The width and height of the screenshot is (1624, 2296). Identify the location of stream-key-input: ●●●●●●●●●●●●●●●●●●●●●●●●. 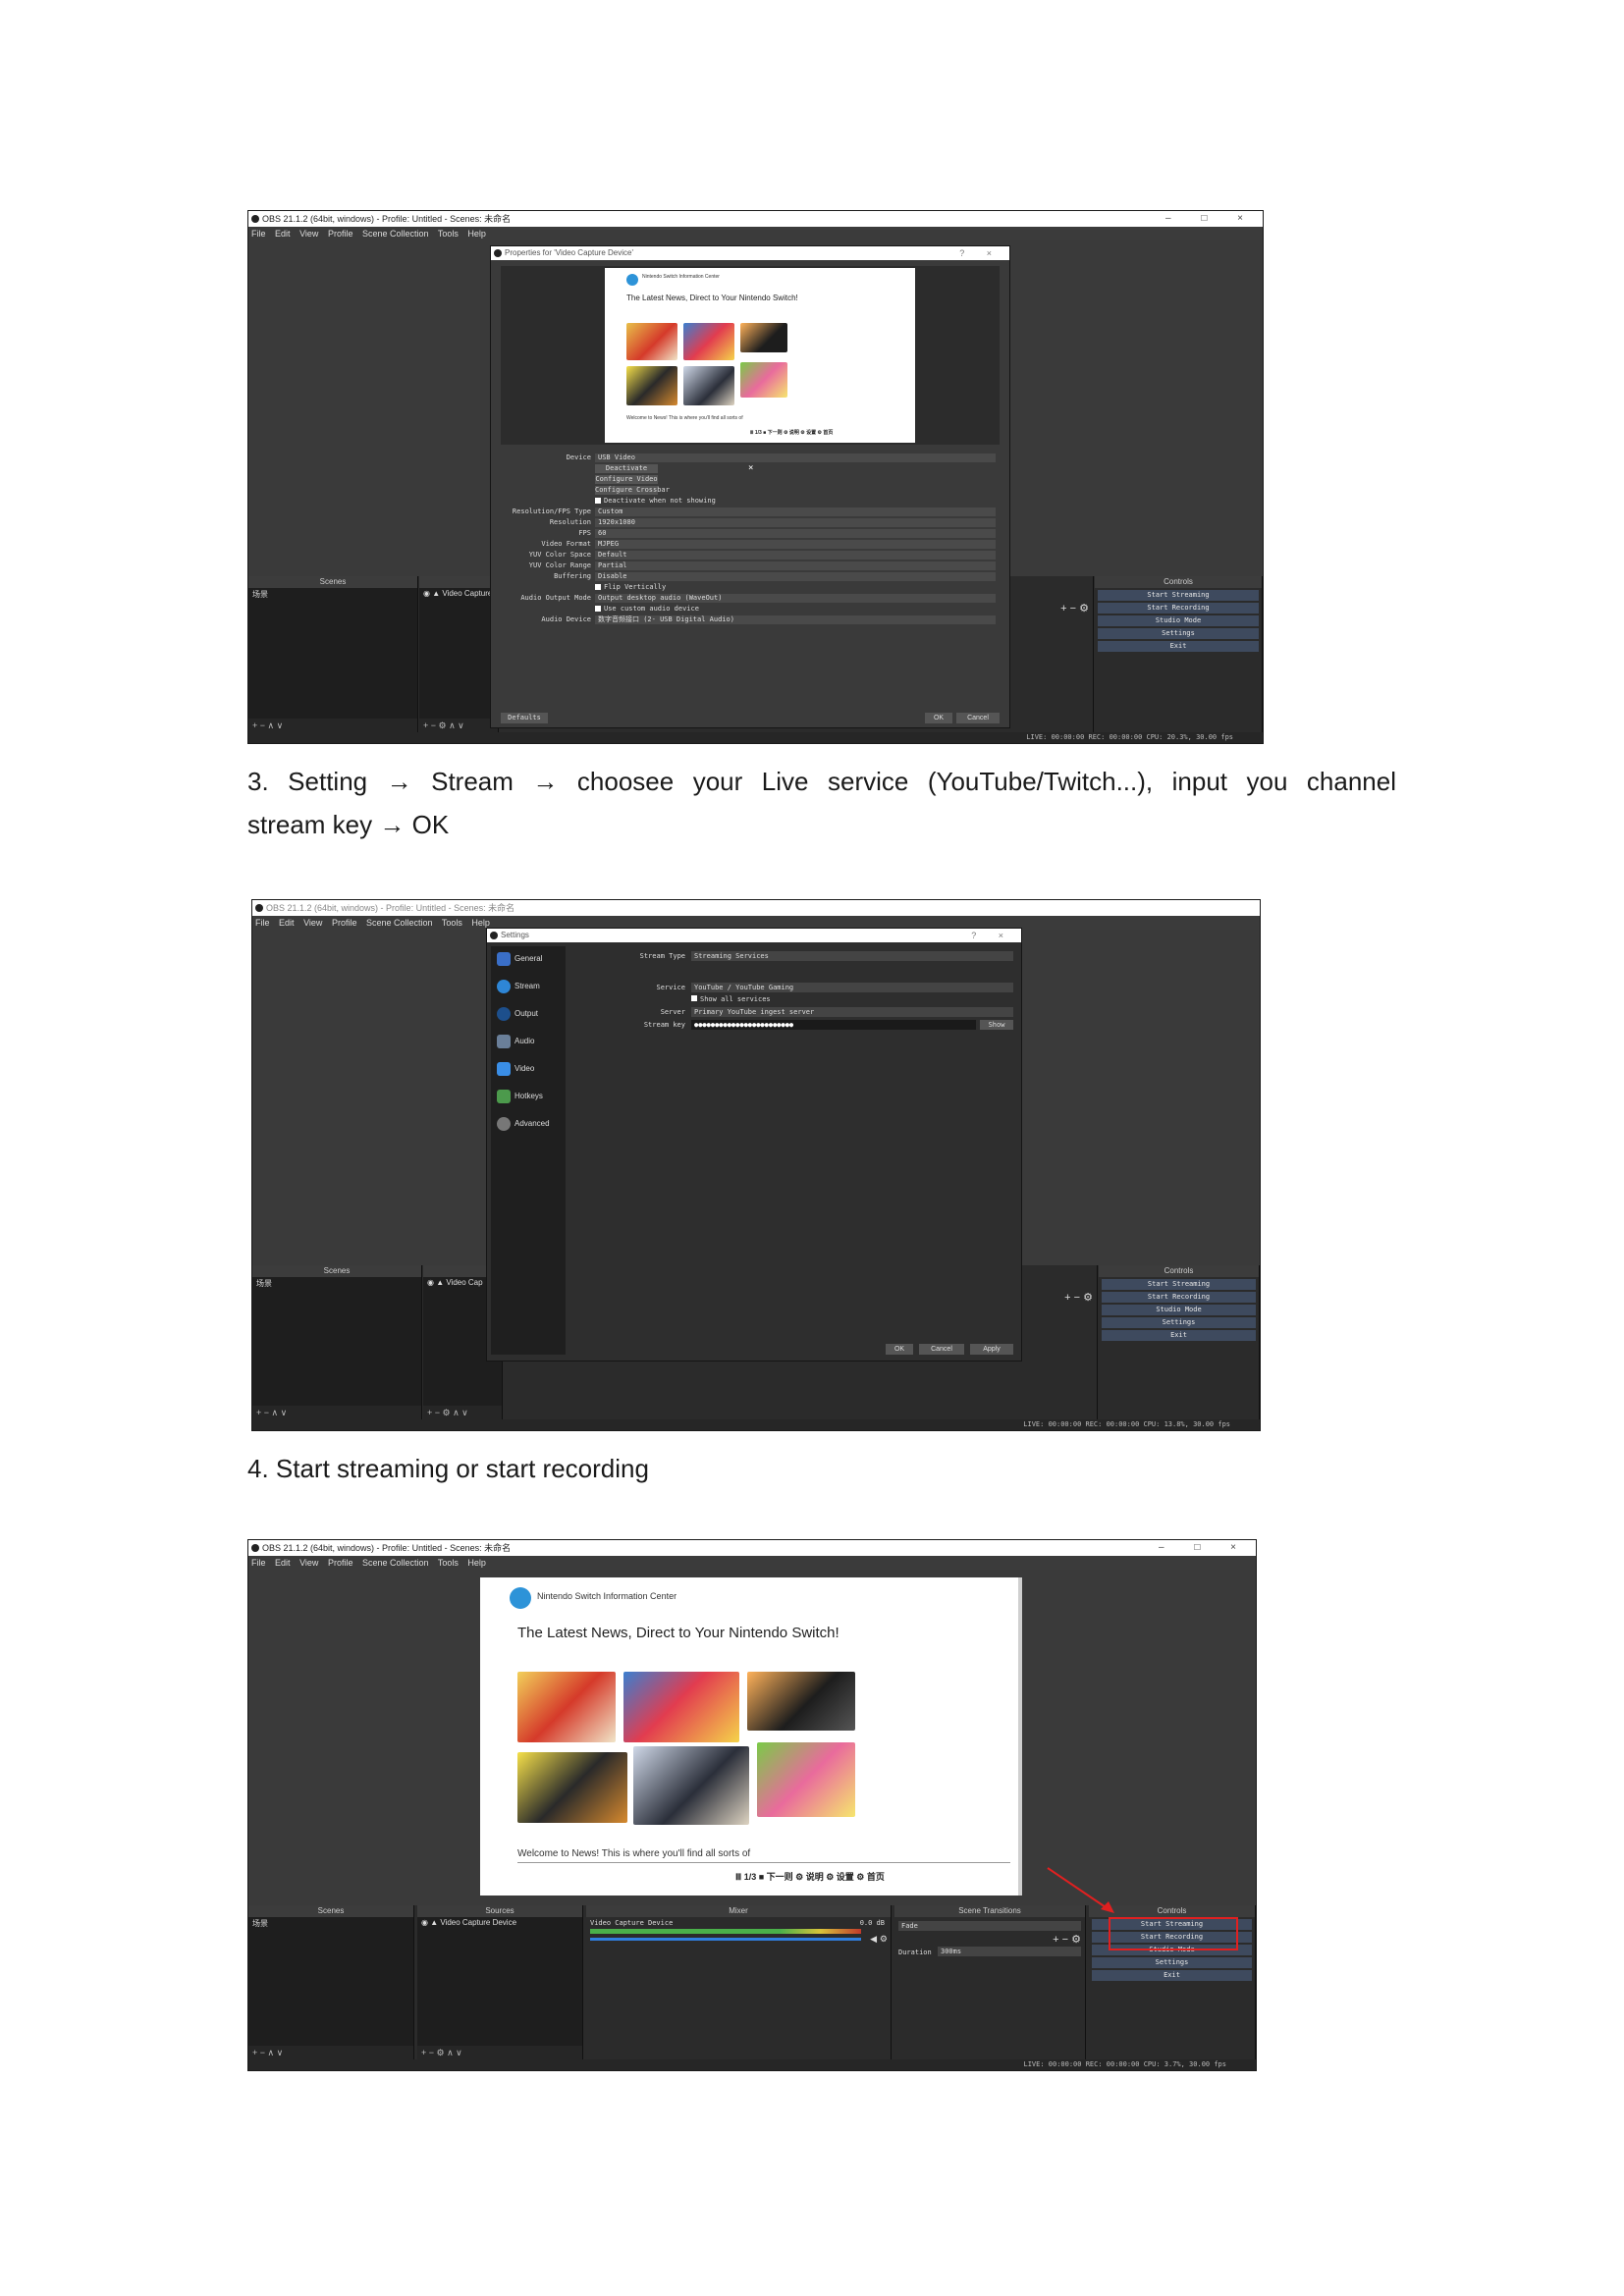
(833, 1025).